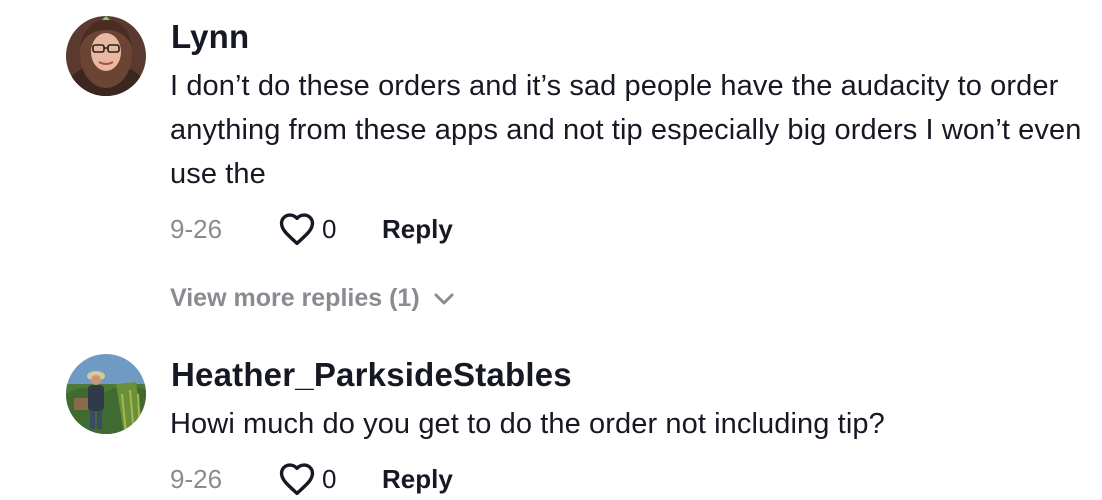  What do you see at coordinates (371, 375) in the screenshot?
I see `comment-username: Heather_ParksideStables` at bounding box center [371, 375].